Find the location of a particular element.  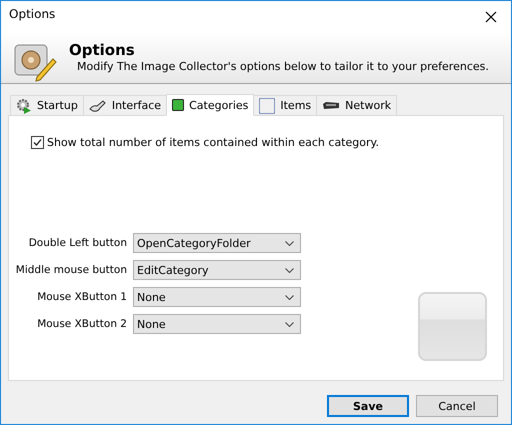

field-label: Middle mouse button is located at coordinates (71, 270).